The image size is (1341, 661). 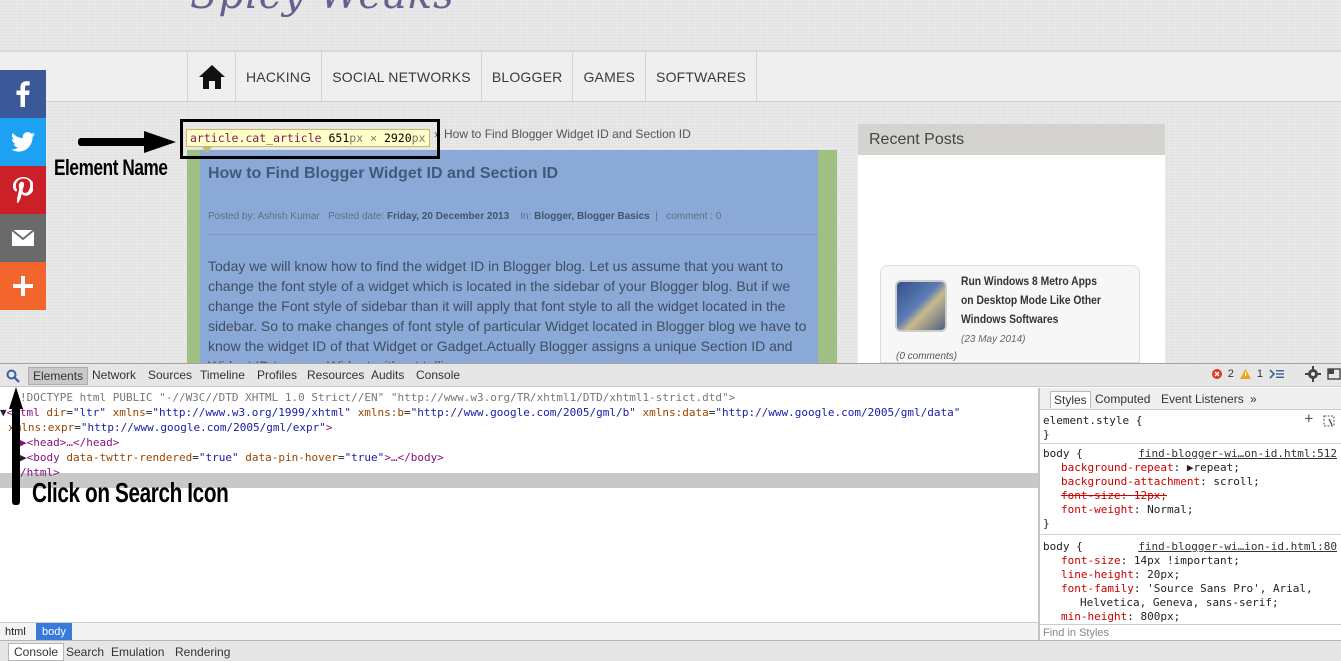 I want to click on nav-item-games: GAMES, so click(x=608, y=76).